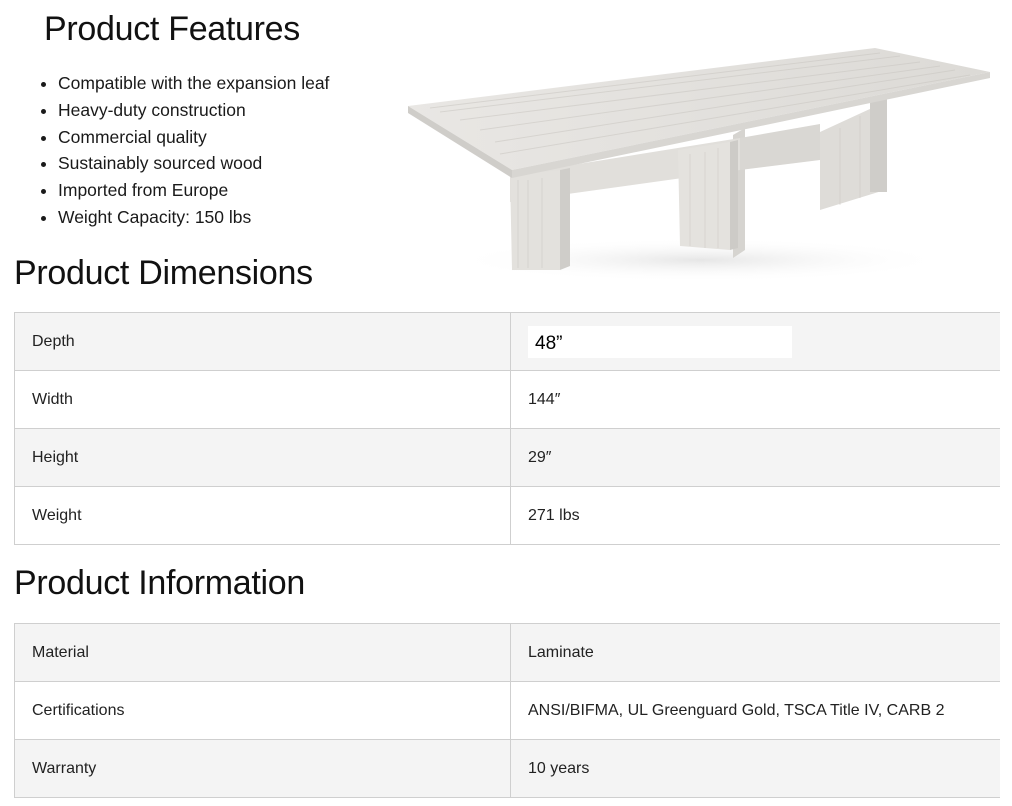 This screenshot has height=806, width=1012. I want to click on row-label: Depth, so click(262, 341).